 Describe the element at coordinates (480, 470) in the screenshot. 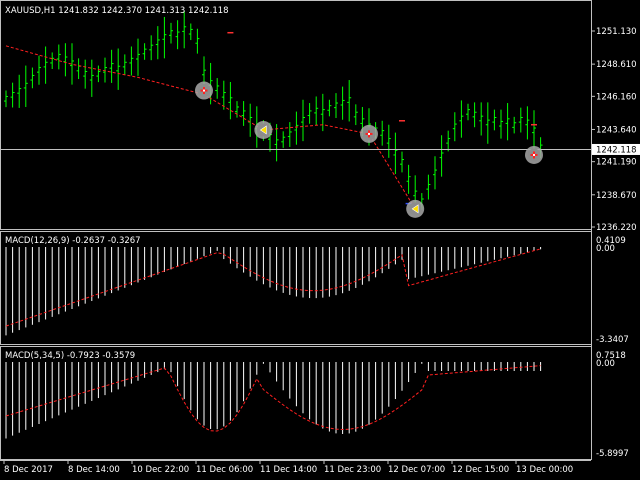

I see `time-label-7: 12 Dec 15:00` at that location.